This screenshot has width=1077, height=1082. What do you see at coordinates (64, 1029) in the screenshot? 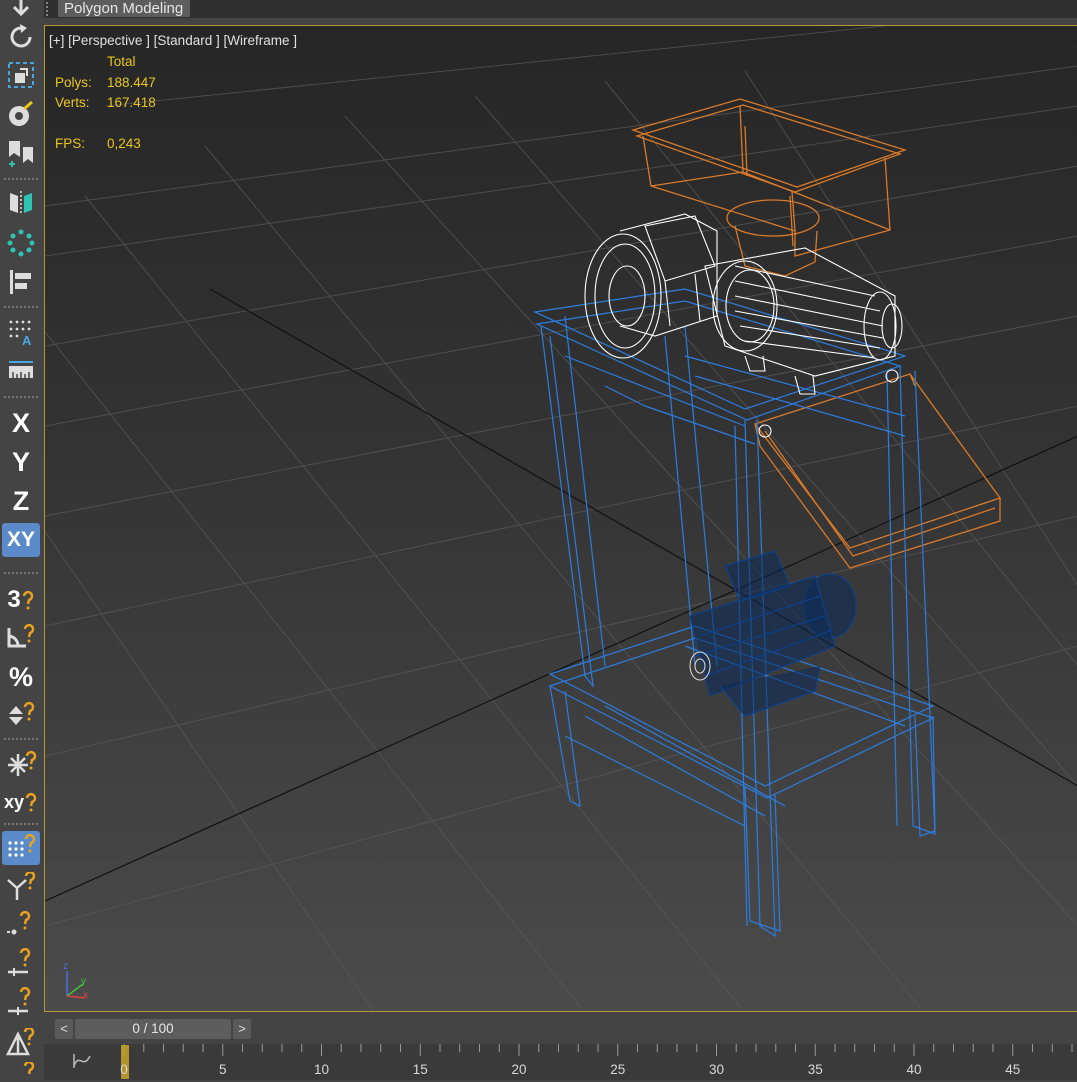
I see `prev-frame-button: <` at bounding box center [64, 1029].